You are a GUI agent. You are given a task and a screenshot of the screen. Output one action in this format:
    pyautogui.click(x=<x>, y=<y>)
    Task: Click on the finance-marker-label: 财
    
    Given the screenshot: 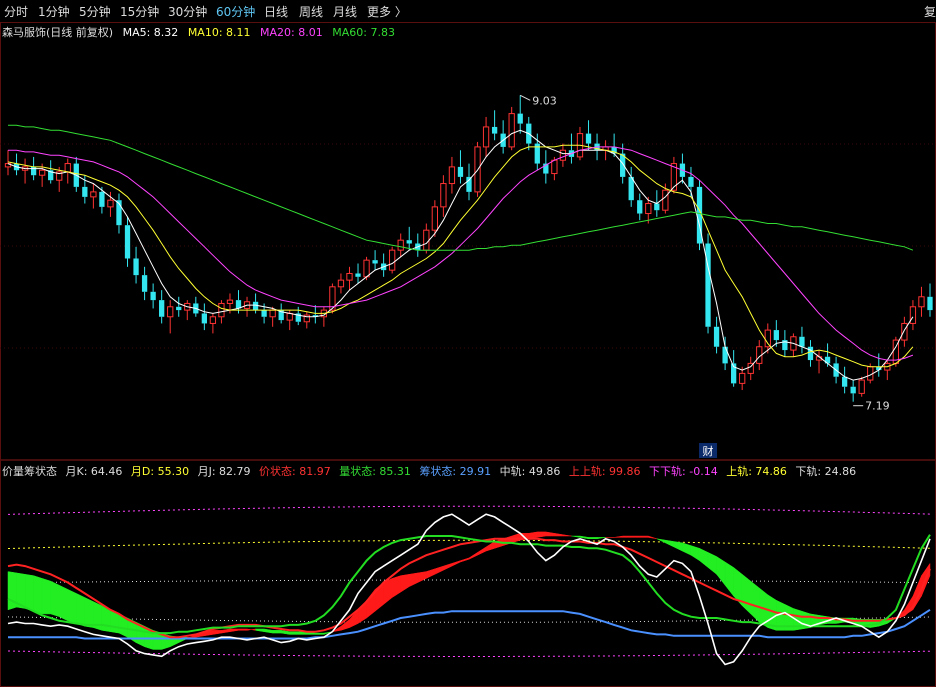 What is the action you would take?
    pyautogui.click(x=708, y=451)
    